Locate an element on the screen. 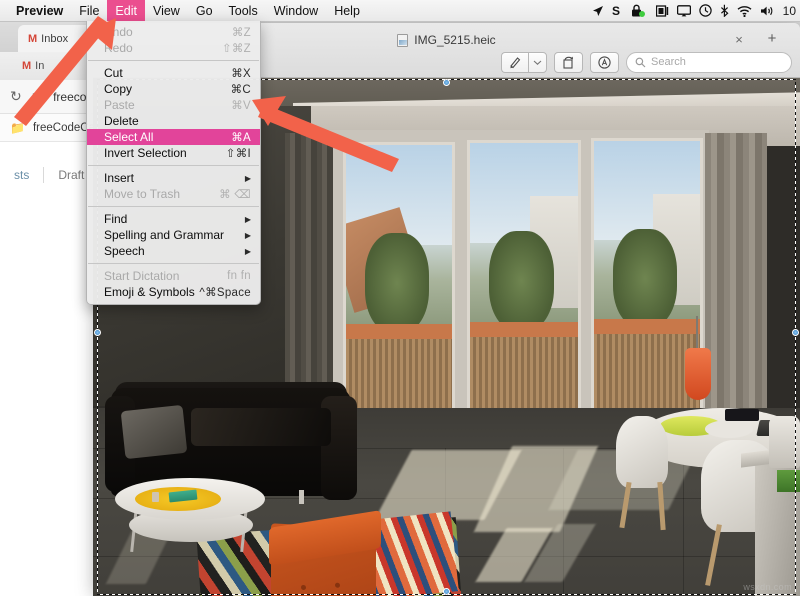  menubar-item-edit: Edit is located at coordinates (126, 11).